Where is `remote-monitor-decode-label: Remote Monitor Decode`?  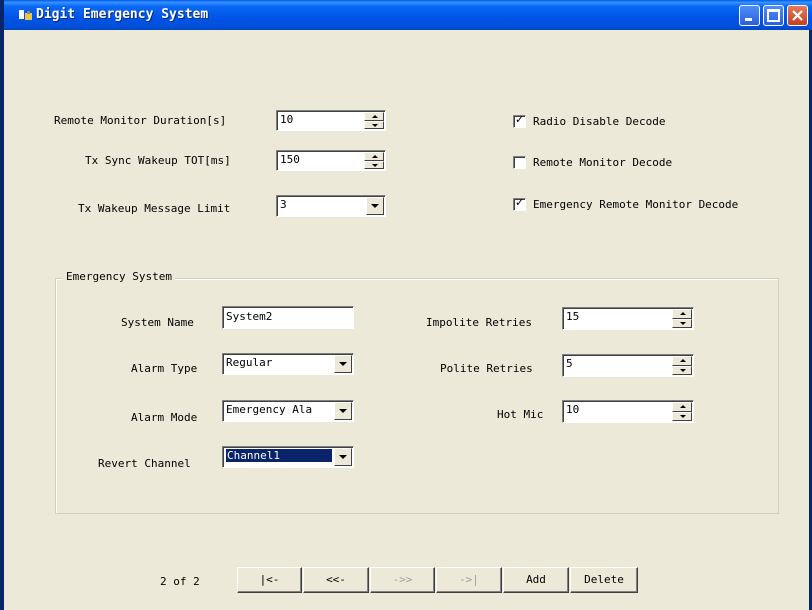
remote-monitor-decode-label: Remote Monitor Decode is located at coordinates (603, 162).